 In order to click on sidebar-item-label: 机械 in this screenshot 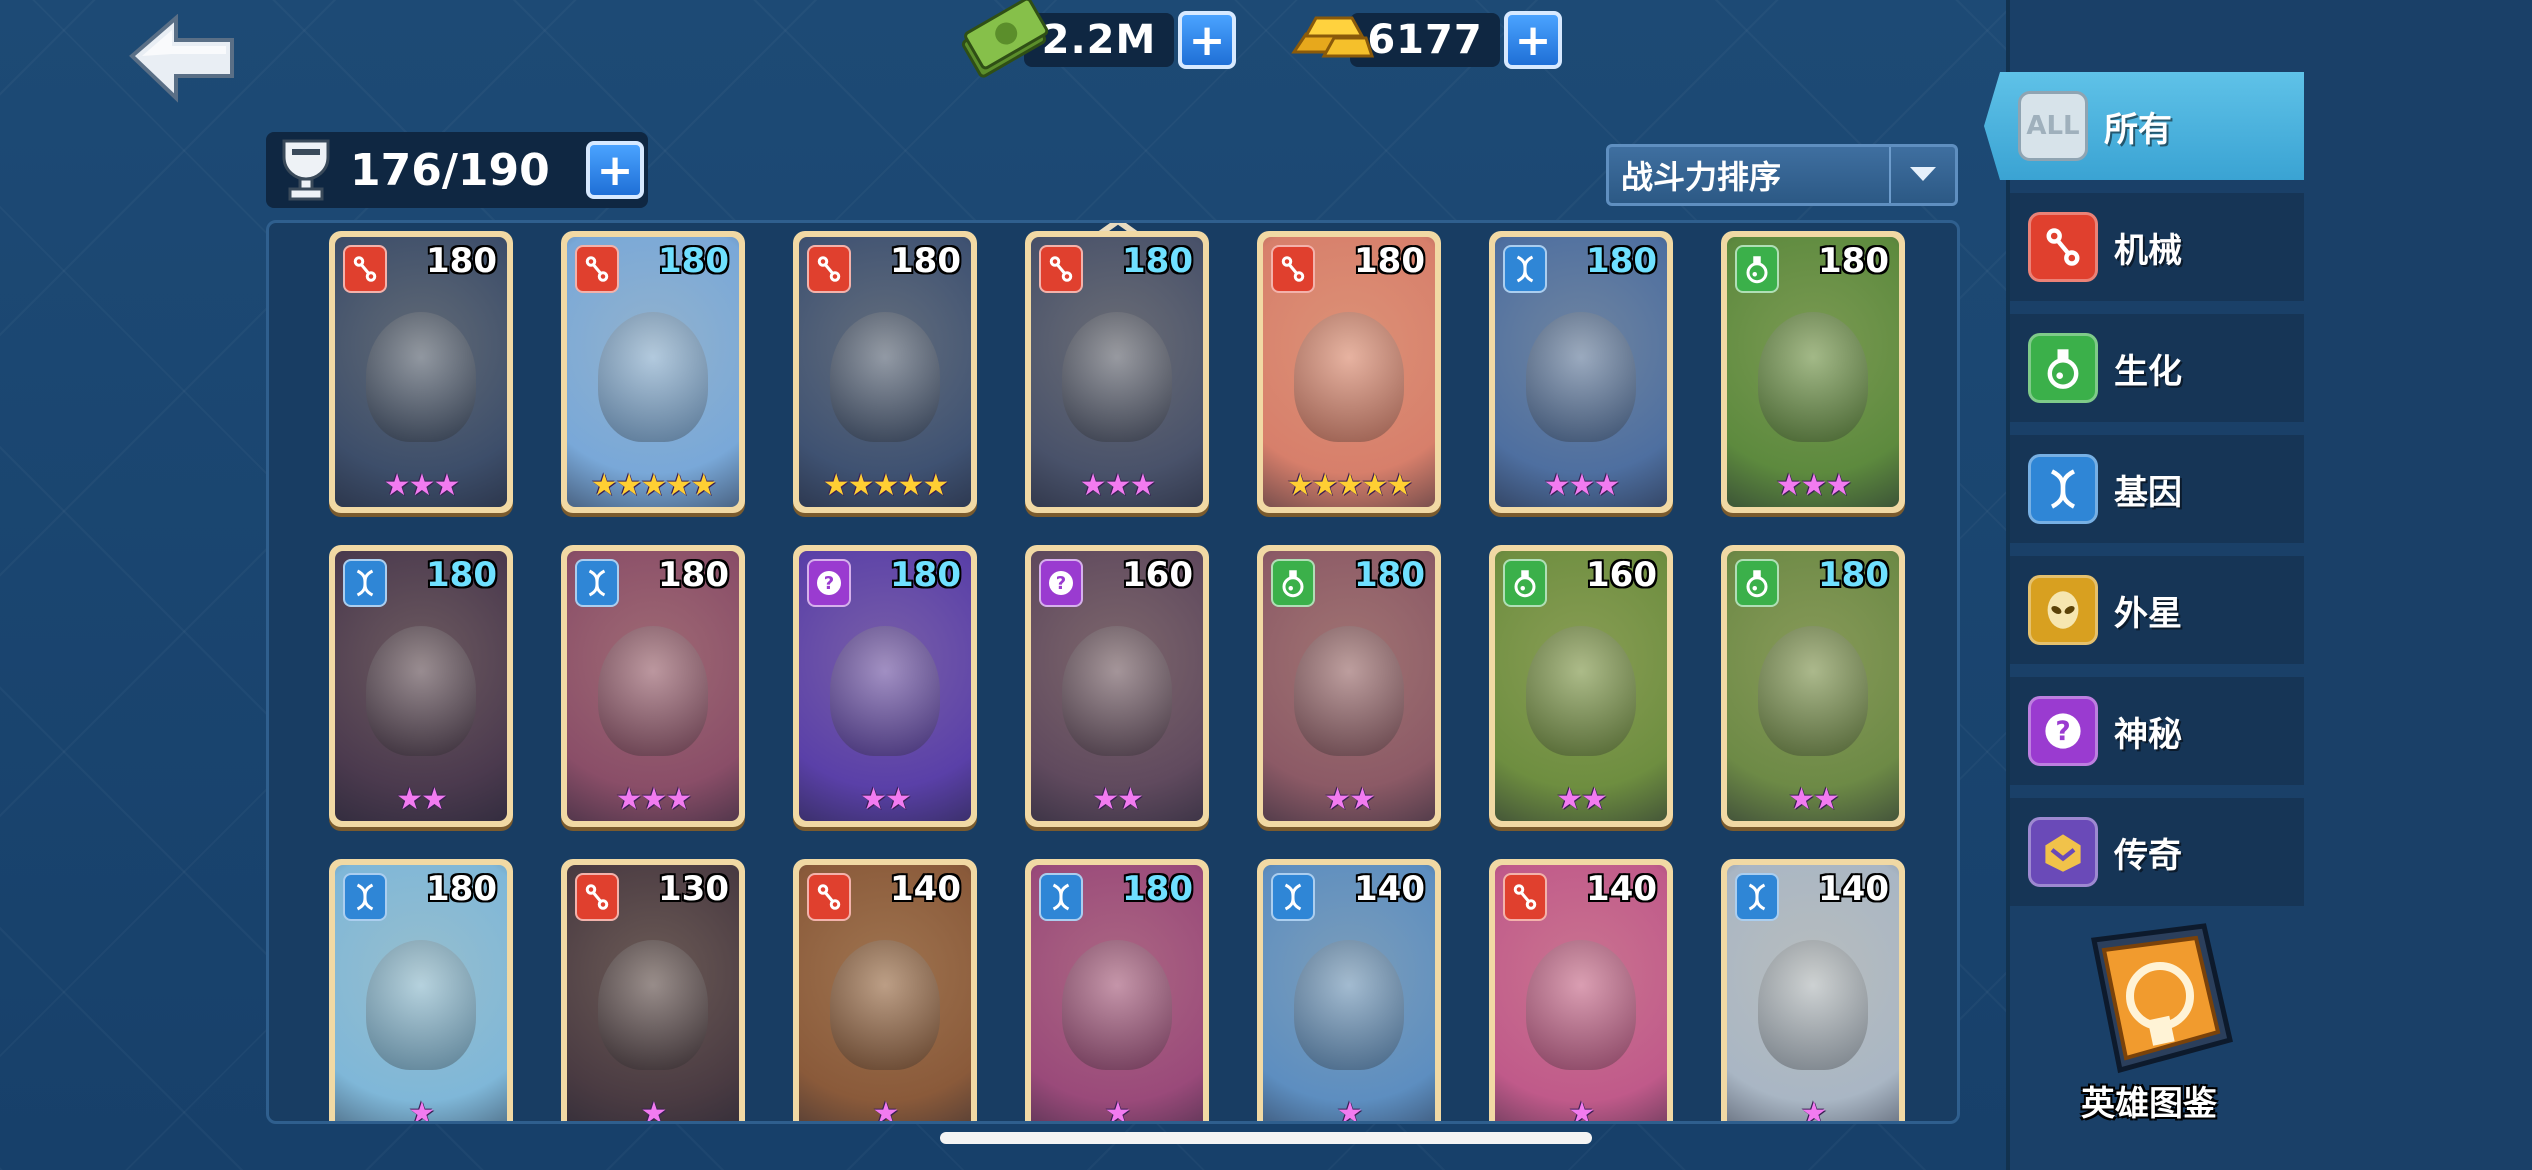, I will do `click(2148, 250)`.